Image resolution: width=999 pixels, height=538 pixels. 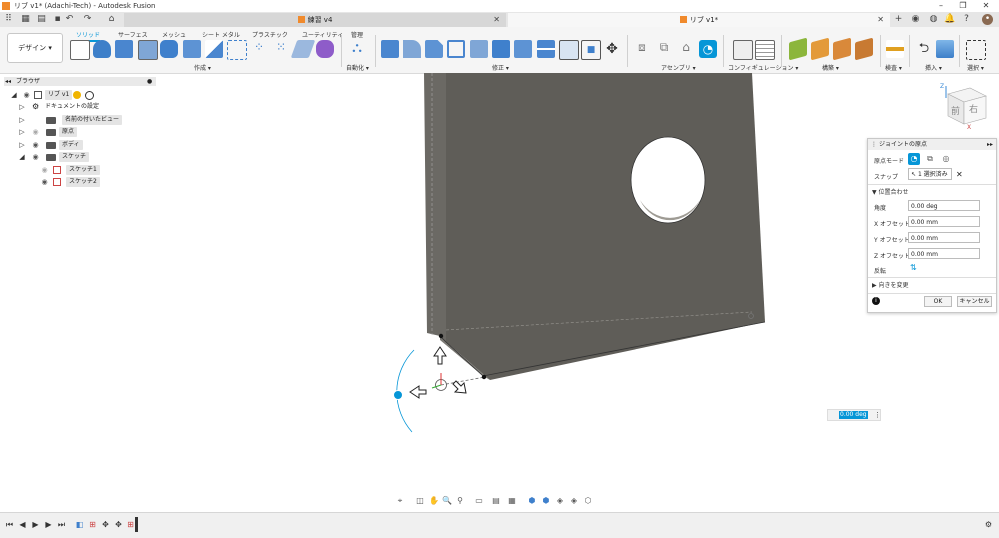 What do you see at coordinates (969, 127) in the screenshot?
I see `x-axis-label: X` at bounding box center [969, 127].